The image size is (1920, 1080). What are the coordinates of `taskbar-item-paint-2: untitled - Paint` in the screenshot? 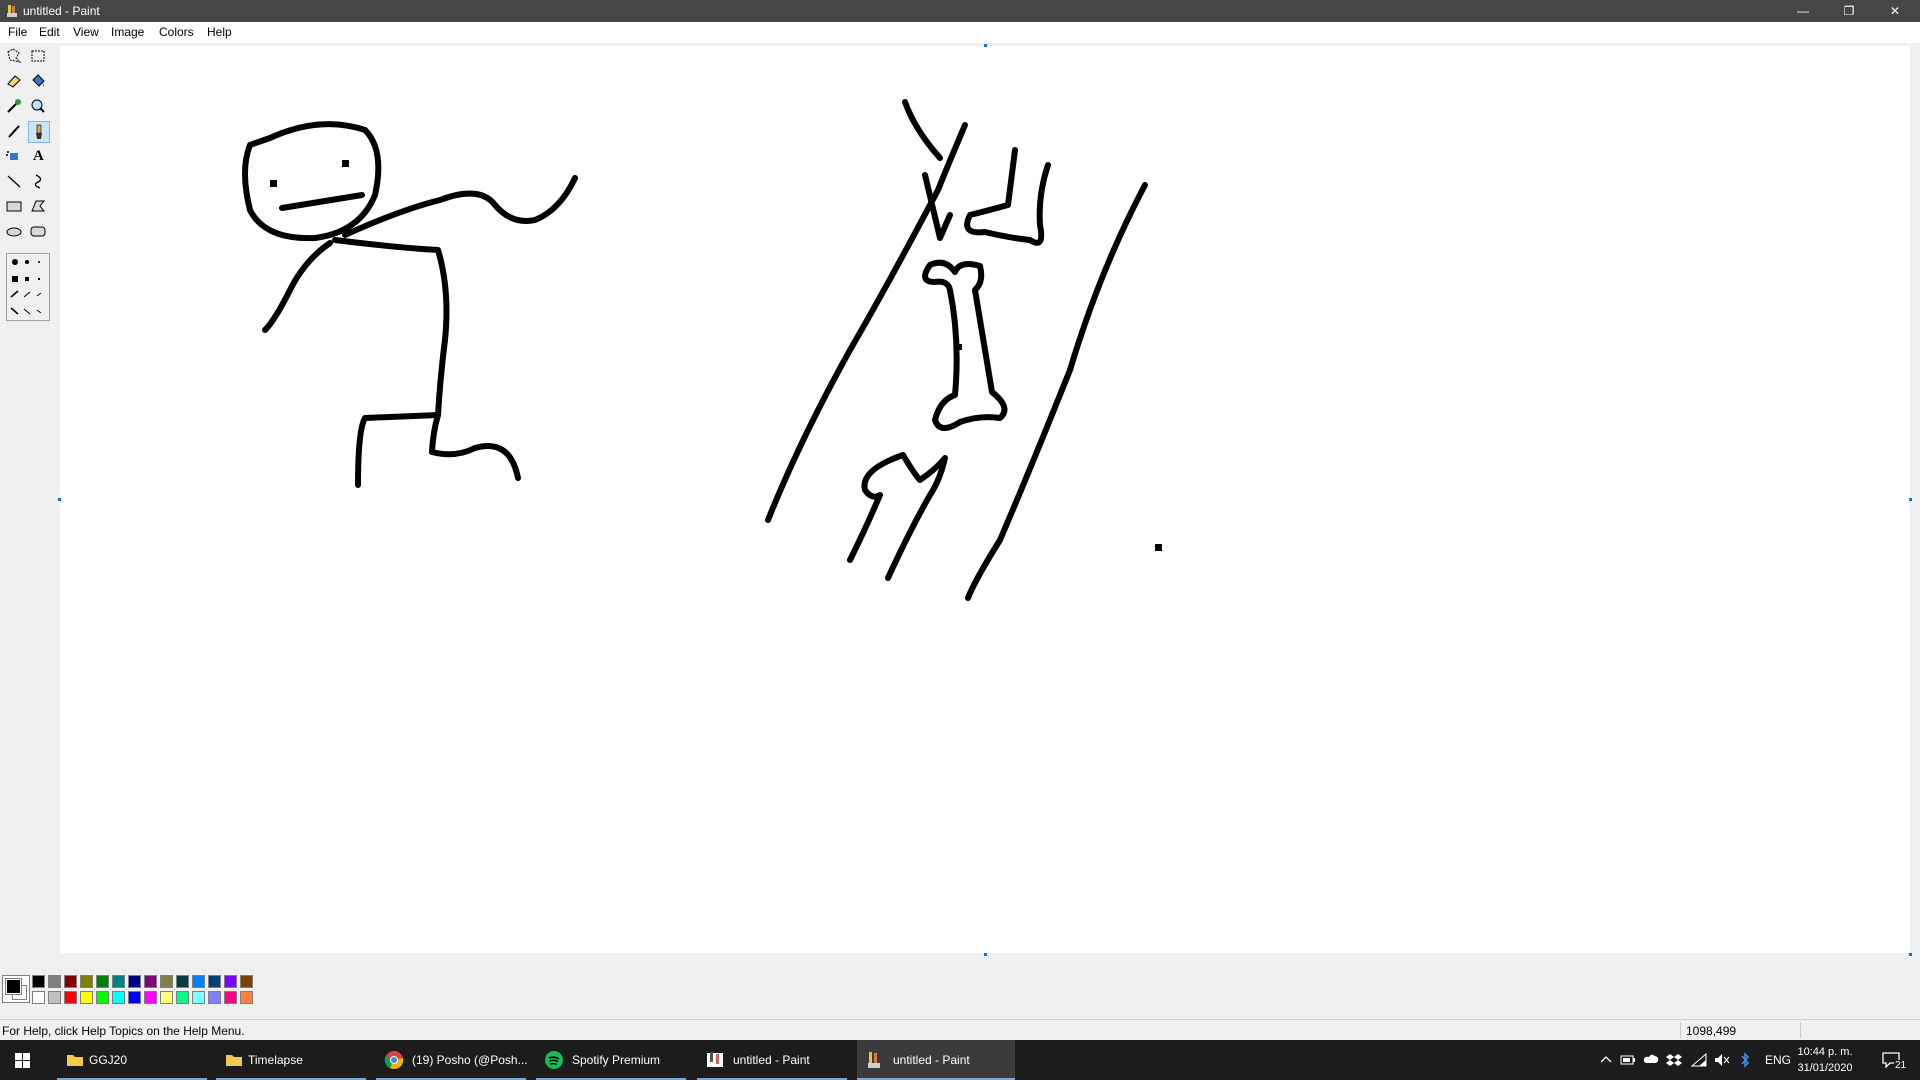 It's located at (936, 1060).